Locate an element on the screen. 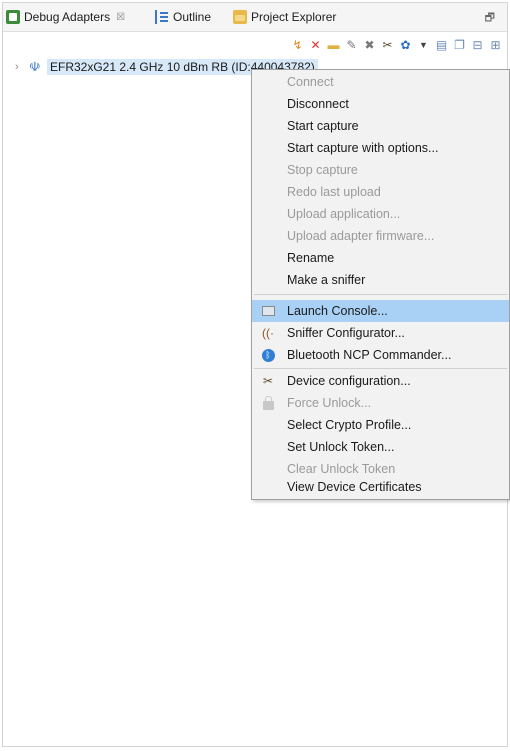 This screenshot has width=510, height=751. menu-item-label: View Device Certificates is located at coordinates (354, 487).